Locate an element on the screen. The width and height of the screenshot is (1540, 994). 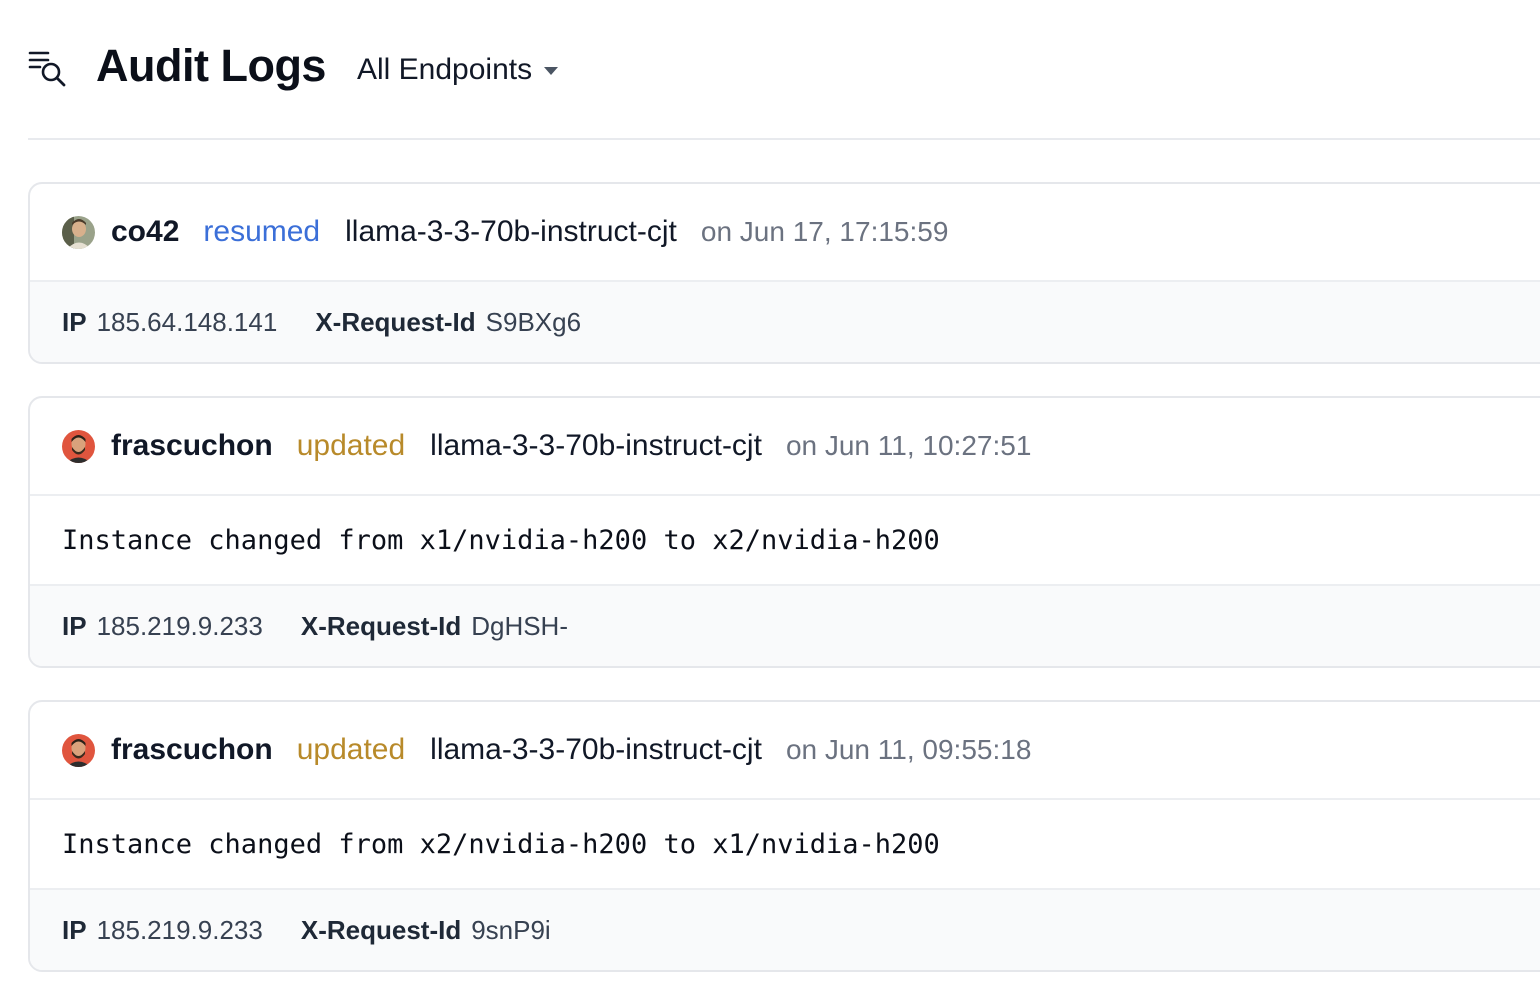
log-action: resumed is located at coordinates (262, 231).